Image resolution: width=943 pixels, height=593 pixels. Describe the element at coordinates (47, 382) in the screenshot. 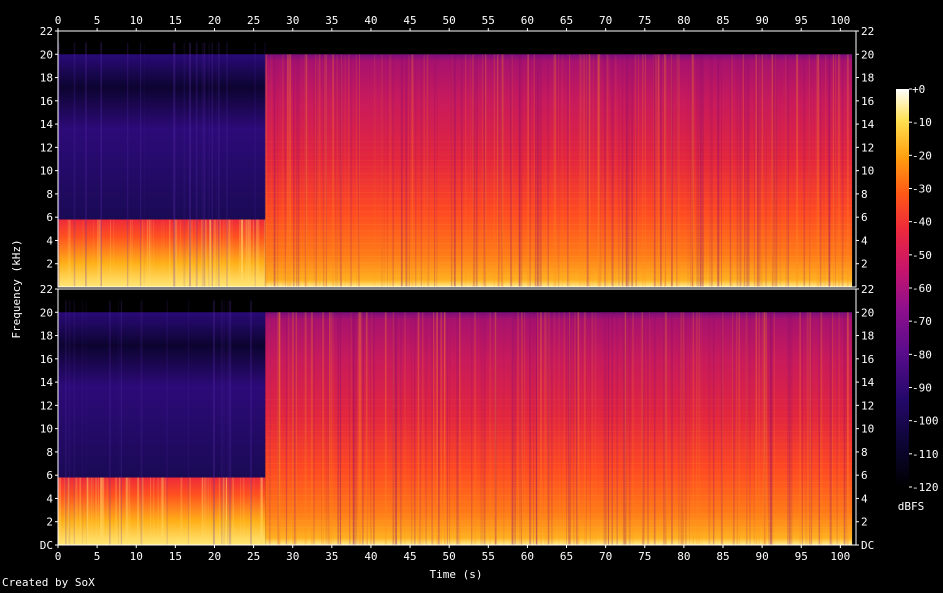

I see `y-tick-label-left: 14` at that location.